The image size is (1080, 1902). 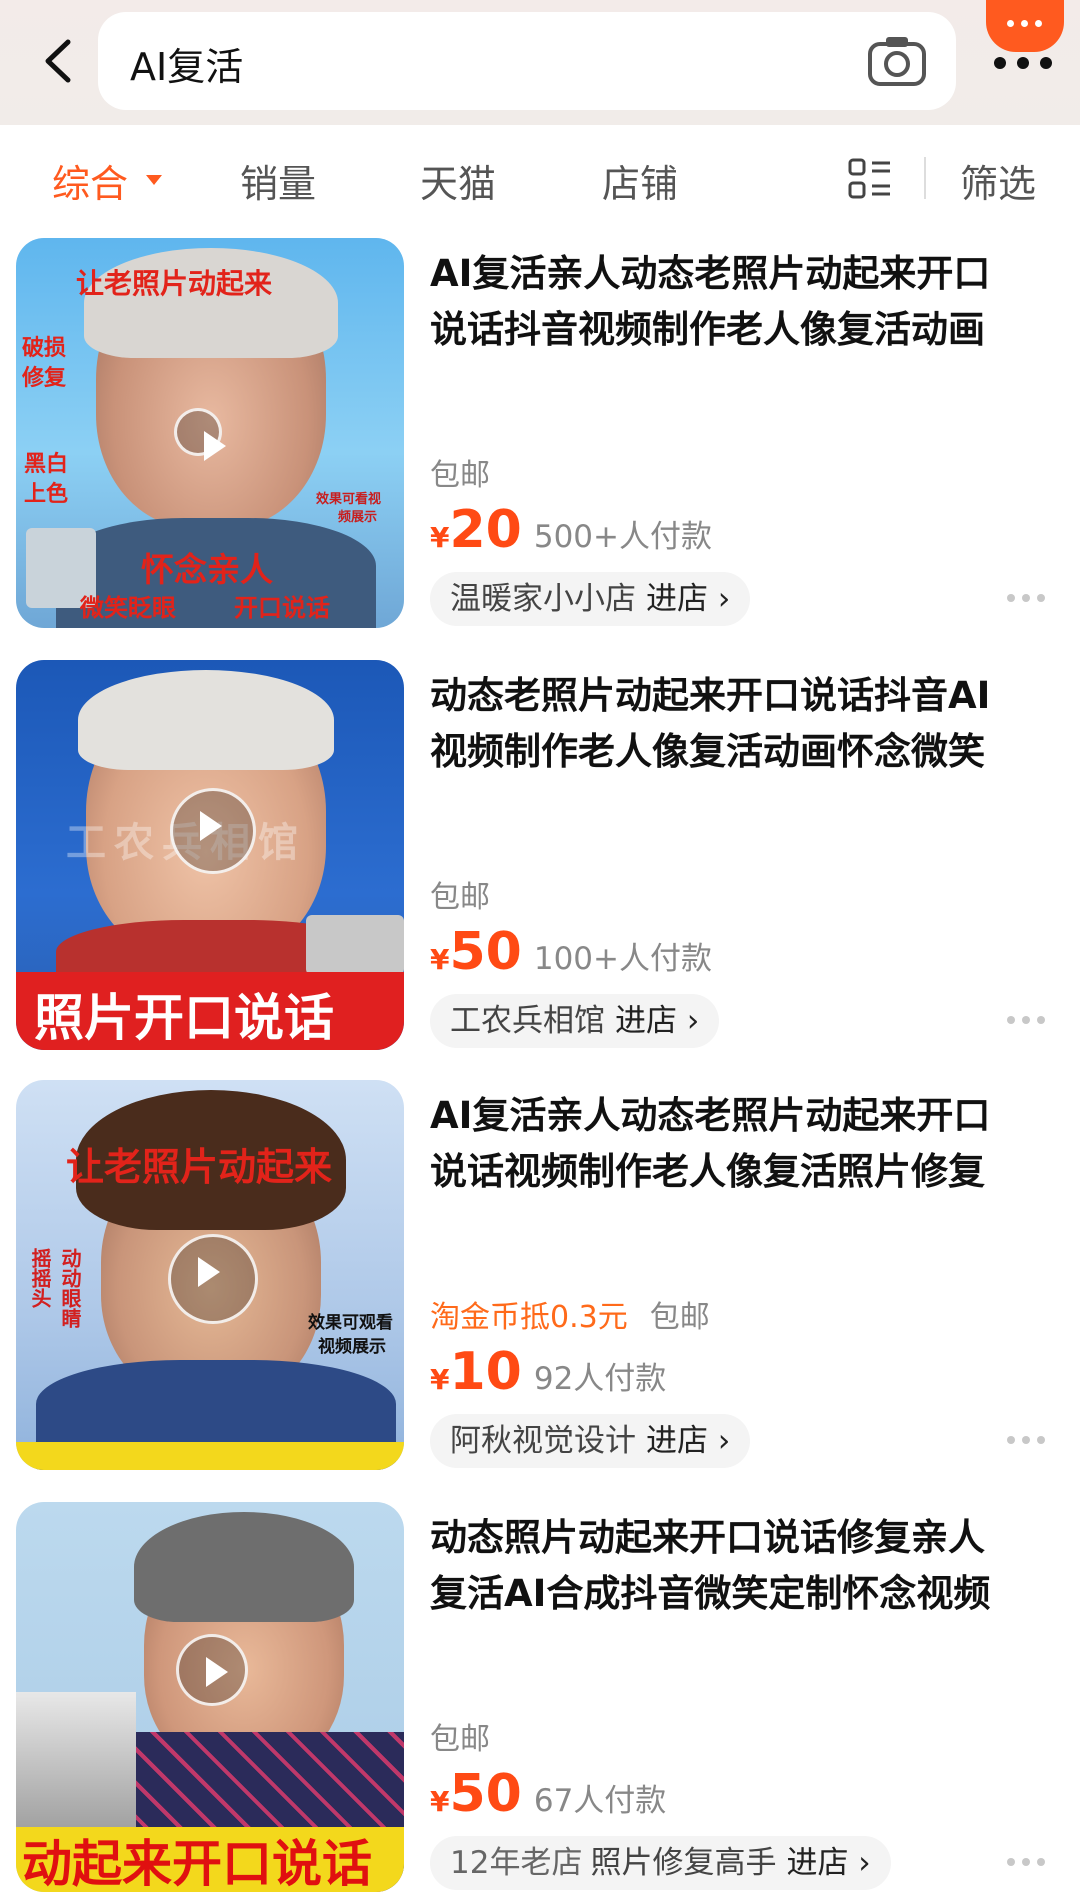 What do you see at coordinates (745, 302) in the screenshot?
I see `product-title: AI复活亲人动态老照片动起来开口 说话抖音视频制作老人像复活动画` at bounding box center [745, 302].